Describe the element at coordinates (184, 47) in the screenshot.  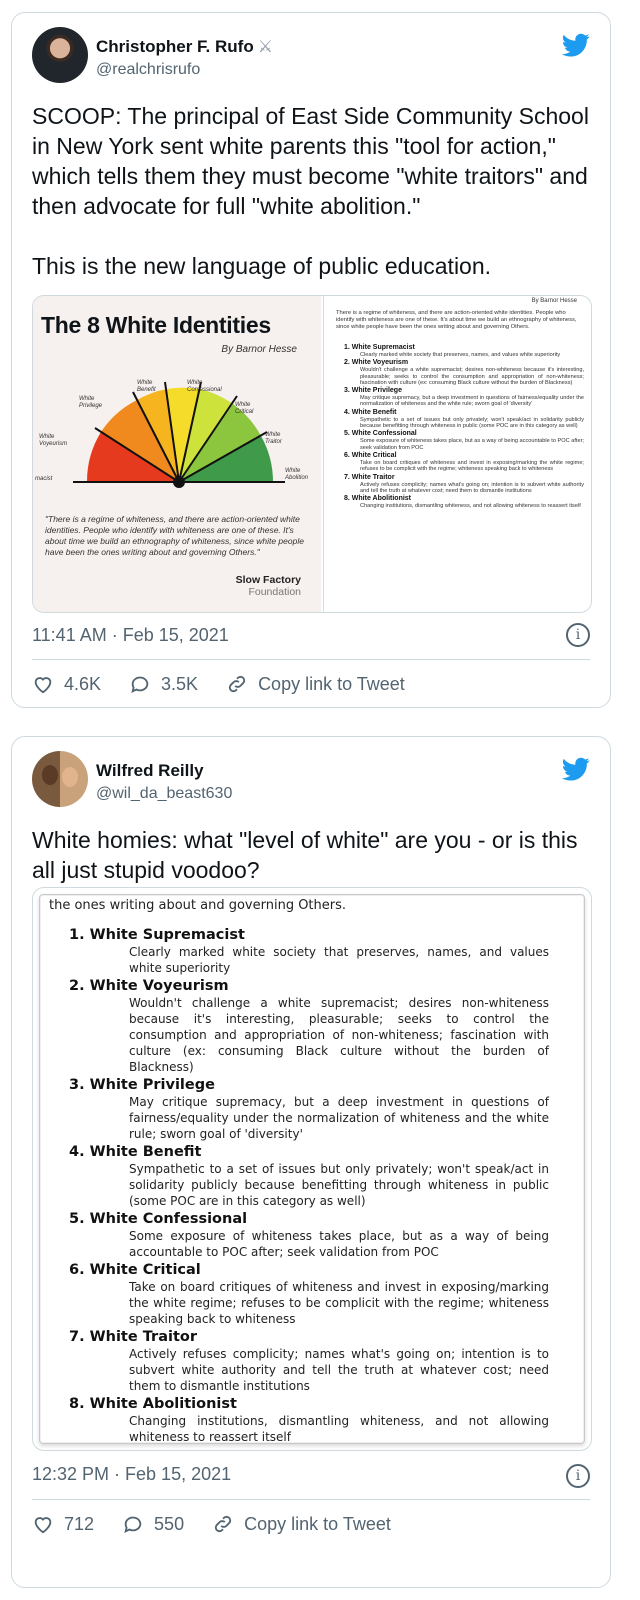
I see `author-name: Christopher F. Rufo ⚔` at that location.